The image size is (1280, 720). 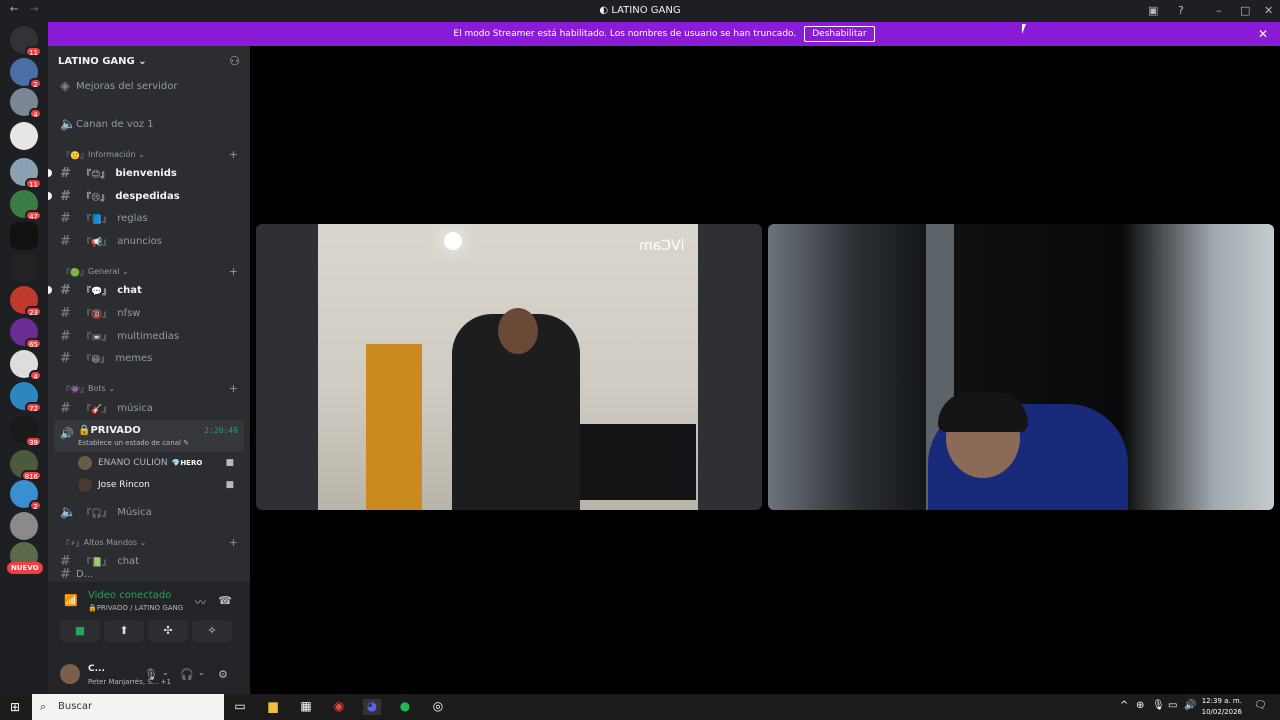 I want to click on category-informacion: 『🙂』 Información ⌄ +, so click(x=152, y=154).